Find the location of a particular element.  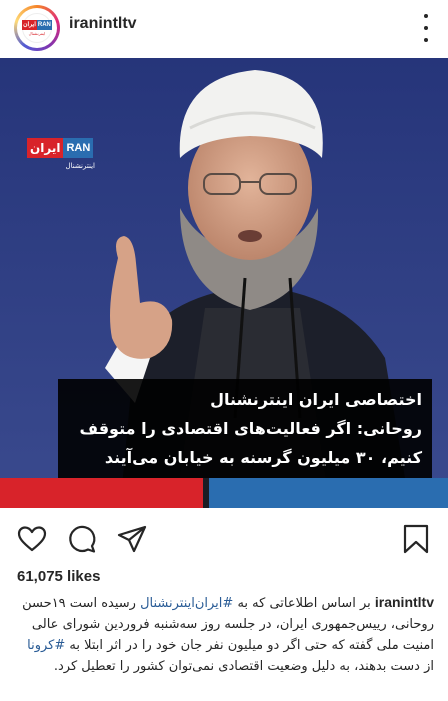

logo-fa: ایران is located at coordinates (45, 148).